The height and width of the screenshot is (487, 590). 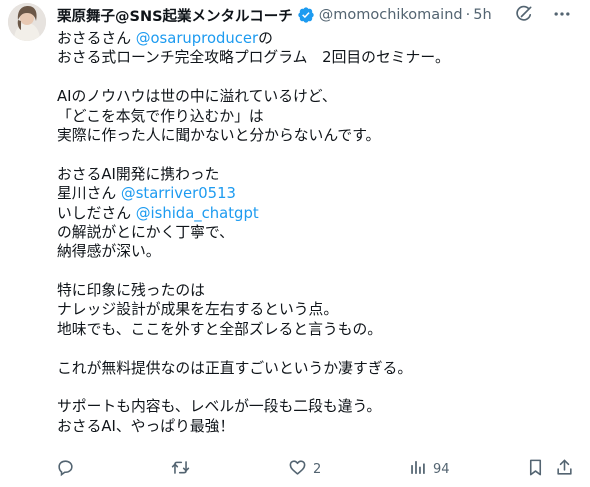 I want to click on tweet-line: これが無料提供なのは正直すごいというか凄すぎる。, so click(x=317, y=368).